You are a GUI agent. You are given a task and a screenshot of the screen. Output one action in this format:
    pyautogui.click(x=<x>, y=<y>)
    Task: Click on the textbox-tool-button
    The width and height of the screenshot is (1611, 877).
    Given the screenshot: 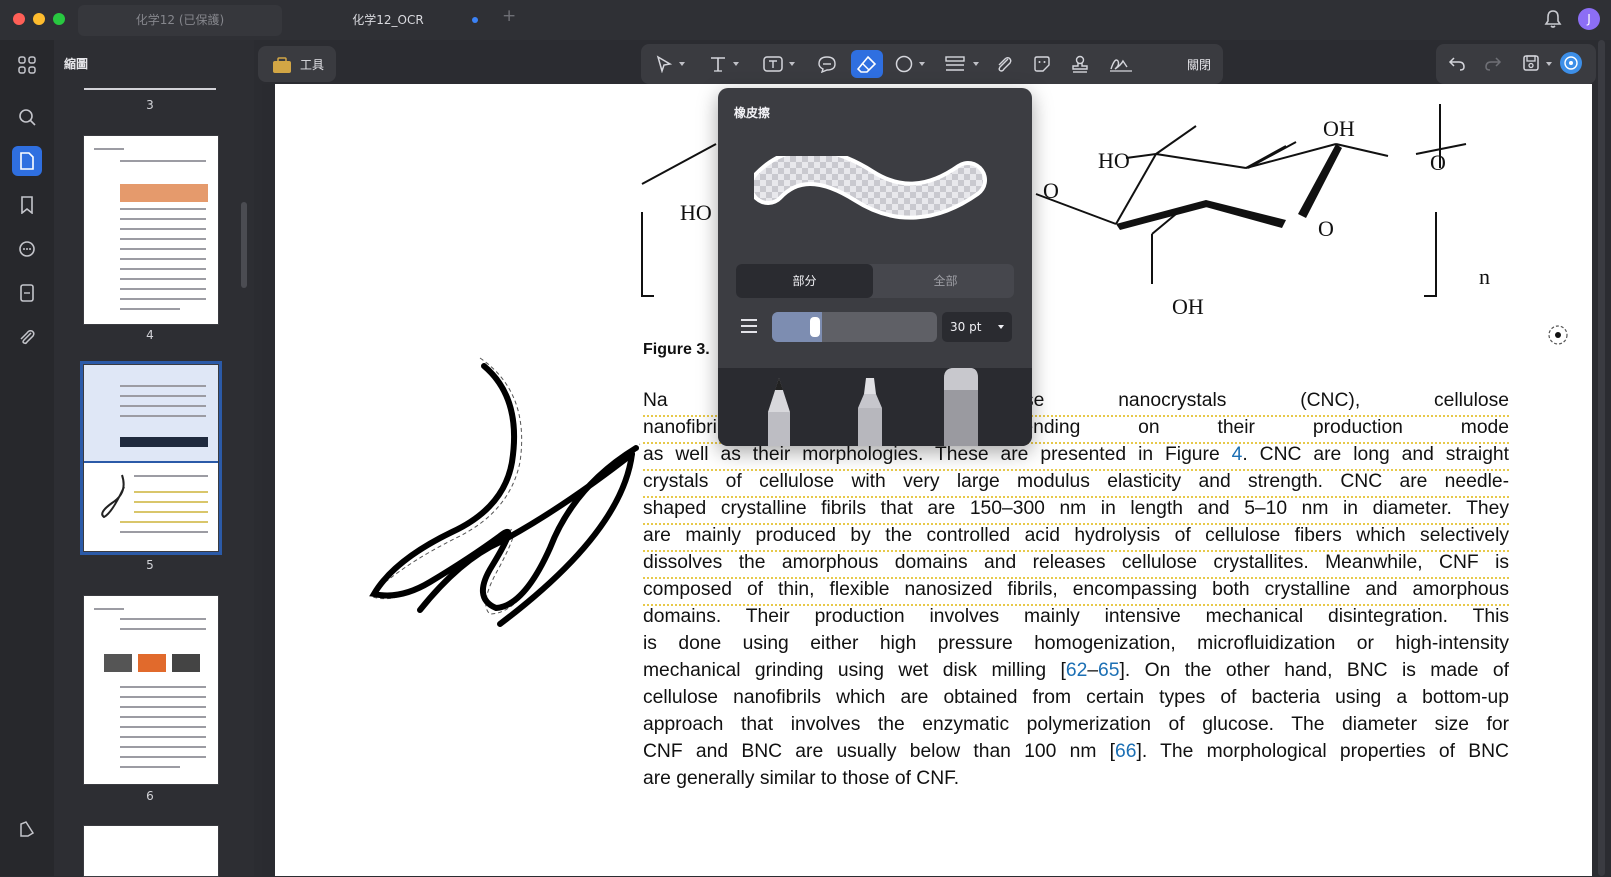 What is the action you would take?
    pyautogui.click(x=779, y=64)
    